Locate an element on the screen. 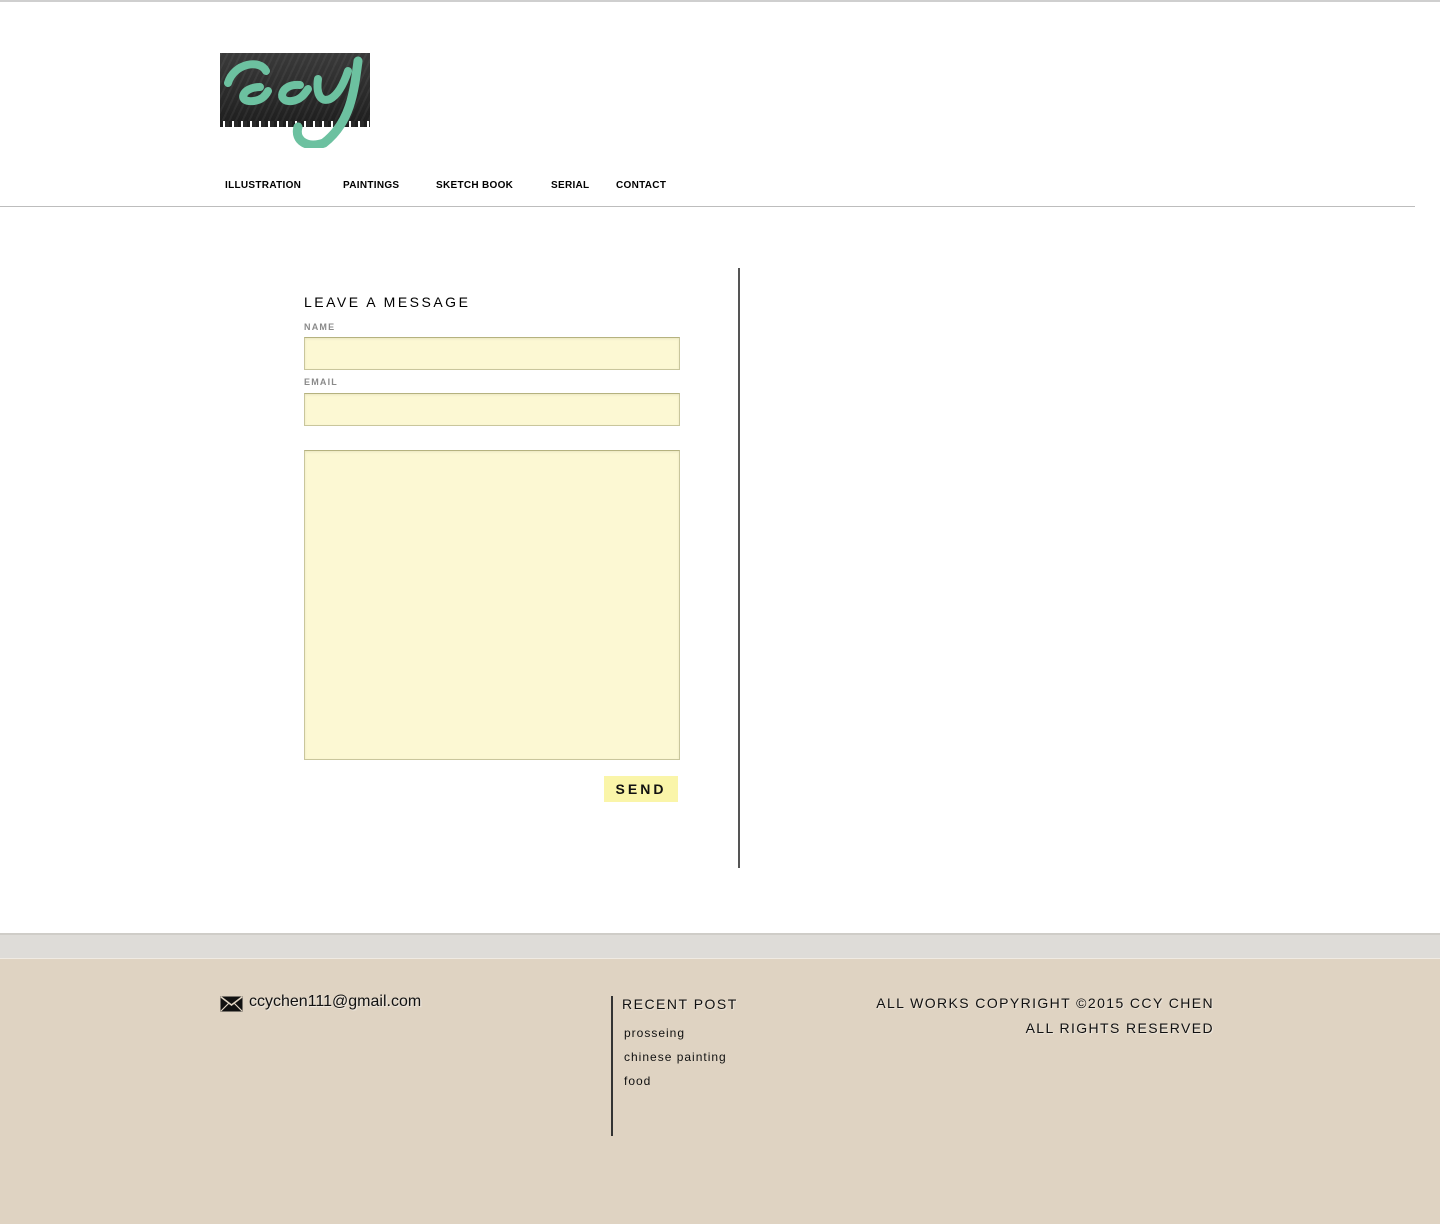  nav-item-paintings: PAINTINGS is located at coordinates (371, 185).